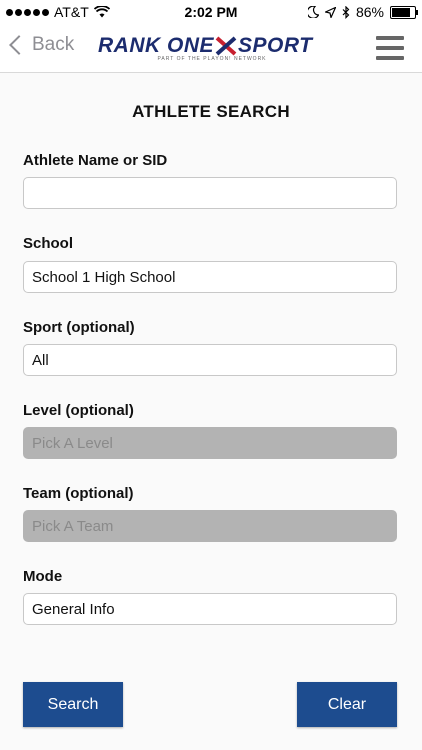 The height and width of the screenshot is (750, 422). I want to click on level-label: Level (optional), so click(78, 410).